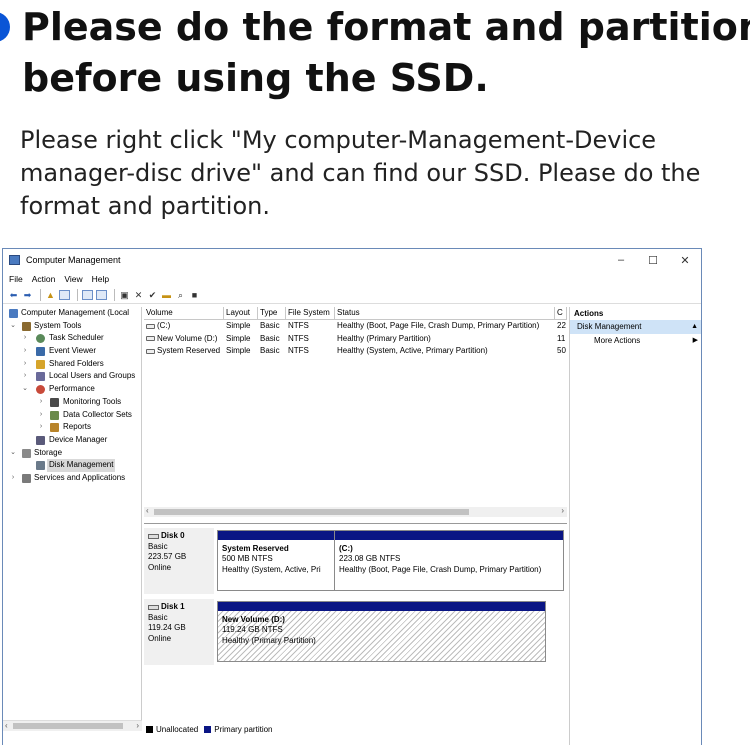  I want to click on help-icon, so click(101, 294).